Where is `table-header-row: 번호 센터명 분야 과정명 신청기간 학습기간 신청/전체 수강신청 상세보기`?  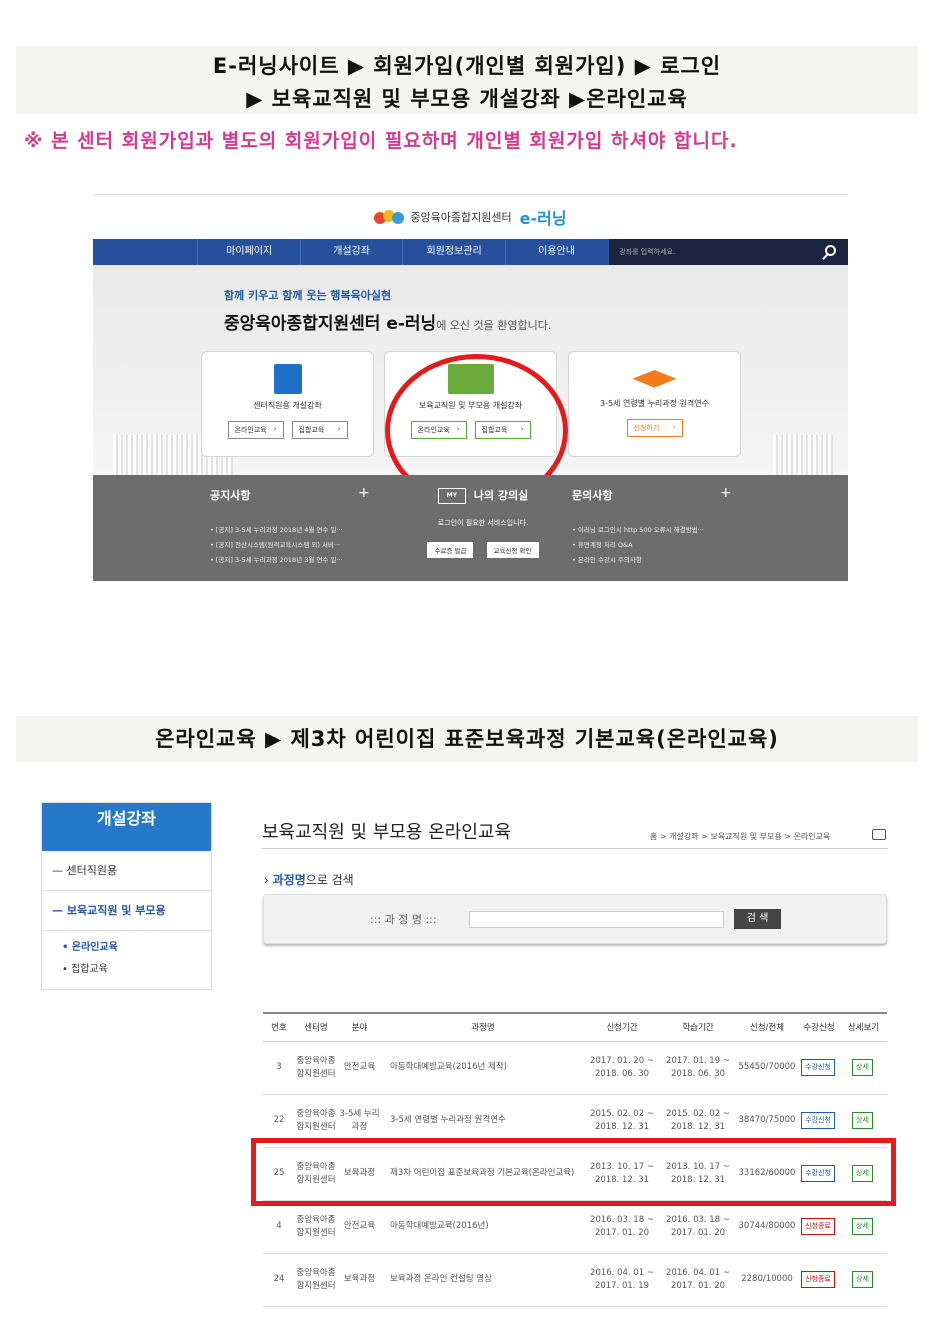
table-header-row: 번호 센터명 분야 과정명 신청기간 학습기간 신청/전체 수강신청 상세보기 is located at coordinates (575, 1027).